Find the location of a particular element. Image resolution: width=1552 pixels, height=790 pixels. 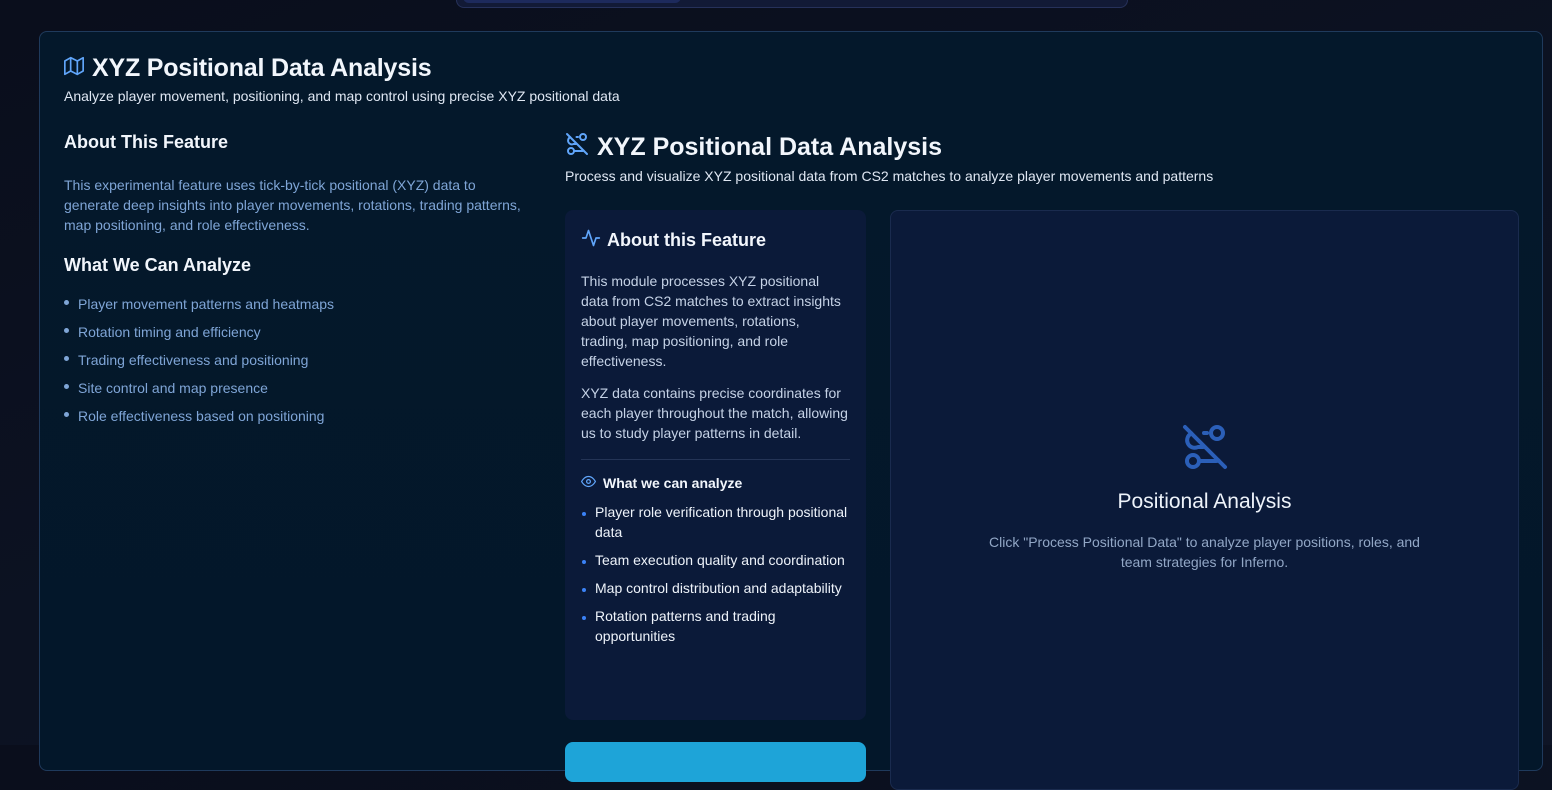

top-tab-bar is located at coordinates (792, 4).